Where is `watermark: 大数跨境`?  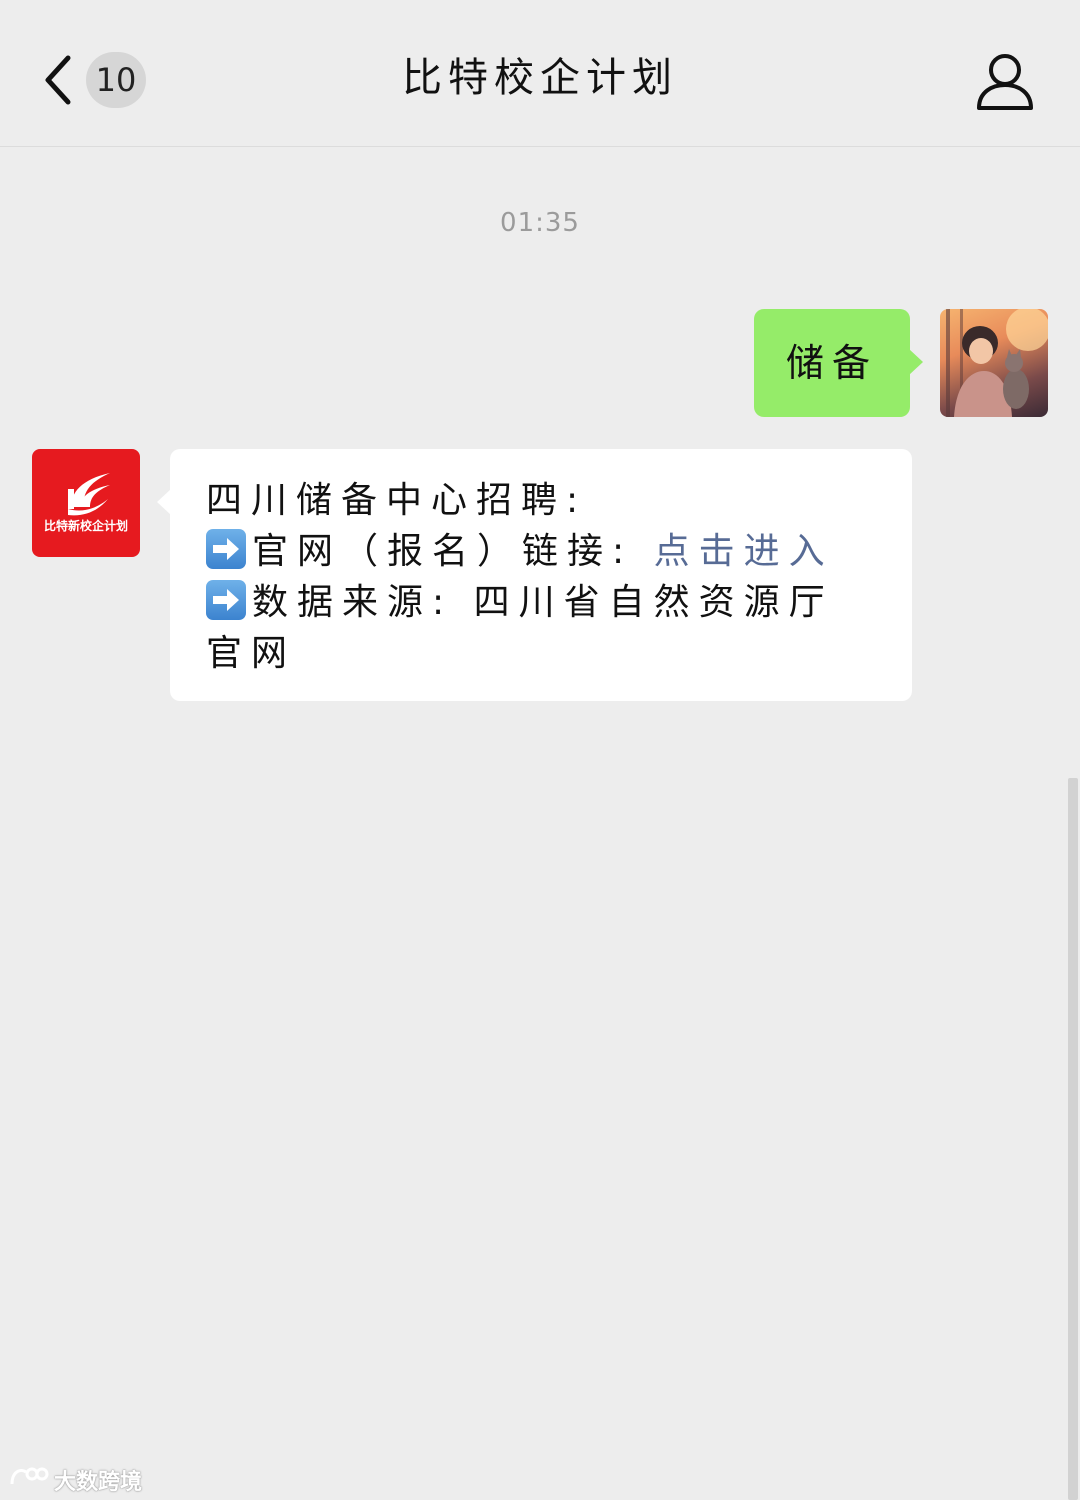
watermark: 大数跨境 is located at coordinates (75, 1480).